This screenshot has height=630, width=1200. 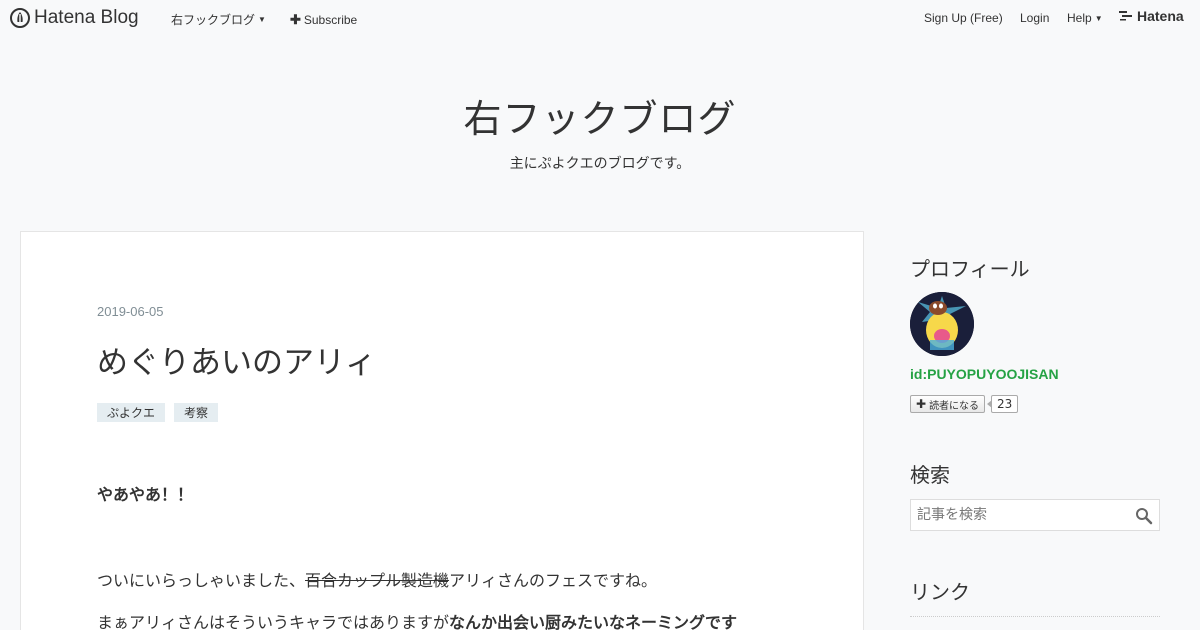 I want to click on links-heading: リンク, so click(x=940, y=592).